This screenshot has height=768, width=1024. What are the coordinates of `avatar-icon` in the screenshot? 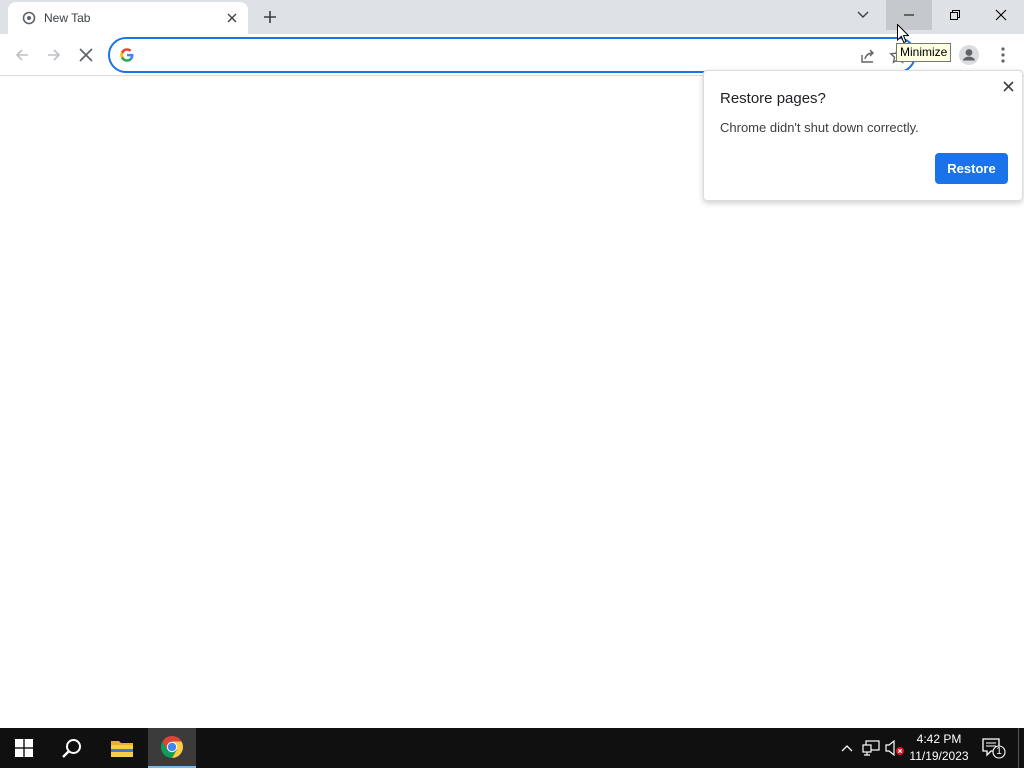 It's located at (969, 55).